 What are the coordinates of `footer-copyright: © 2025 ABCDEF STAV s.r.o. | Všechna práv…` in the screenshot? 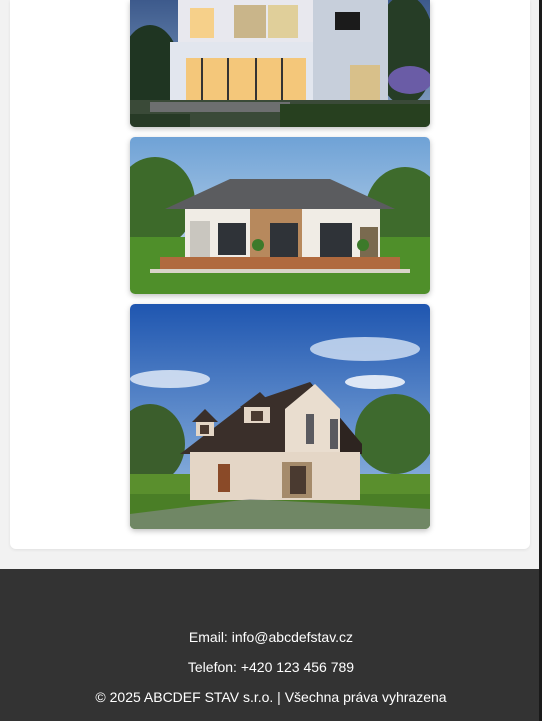 It's located at (271, 697).